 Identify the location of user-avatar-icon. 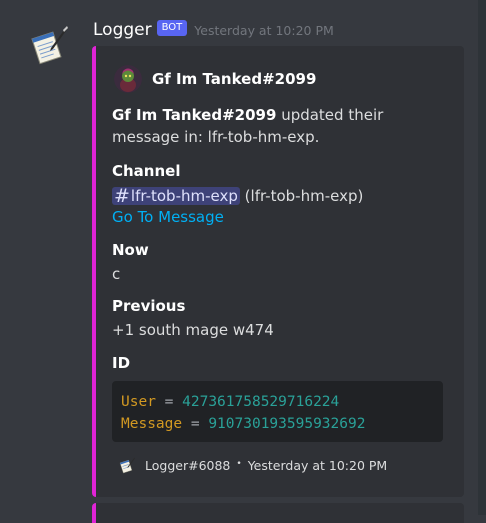
(128, 79).